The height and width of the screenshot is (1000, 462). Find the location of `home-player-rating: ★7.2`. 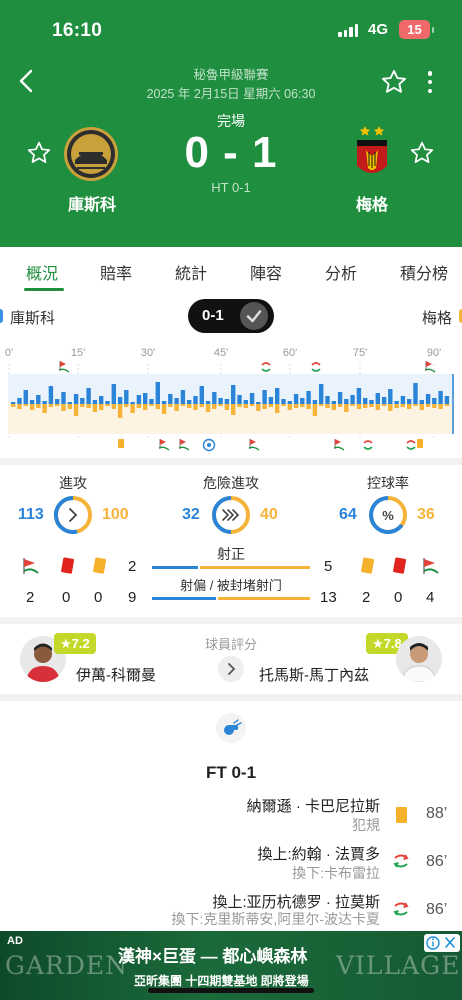

home-player-rating: ★7.2 is located at coordinates (75, 643).